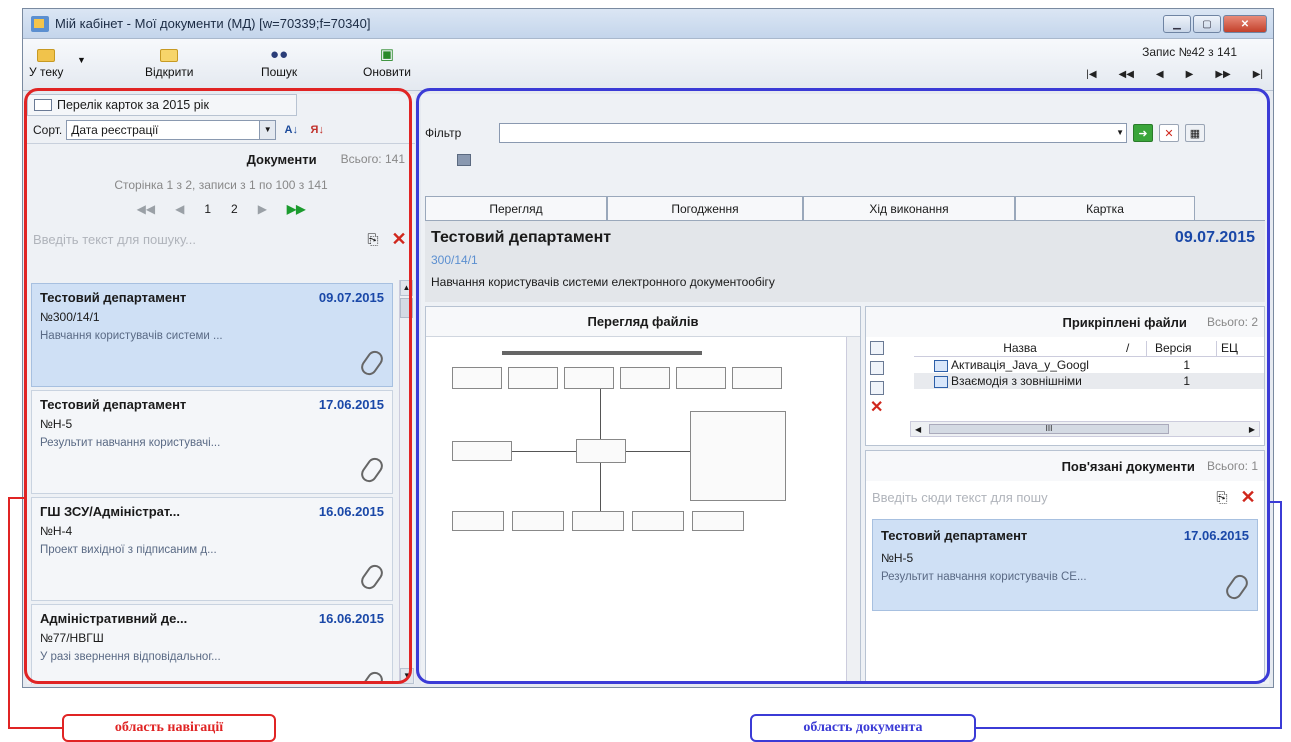  I want to click on to-folder-dropdown-icon: ▼, so click(81, 60).